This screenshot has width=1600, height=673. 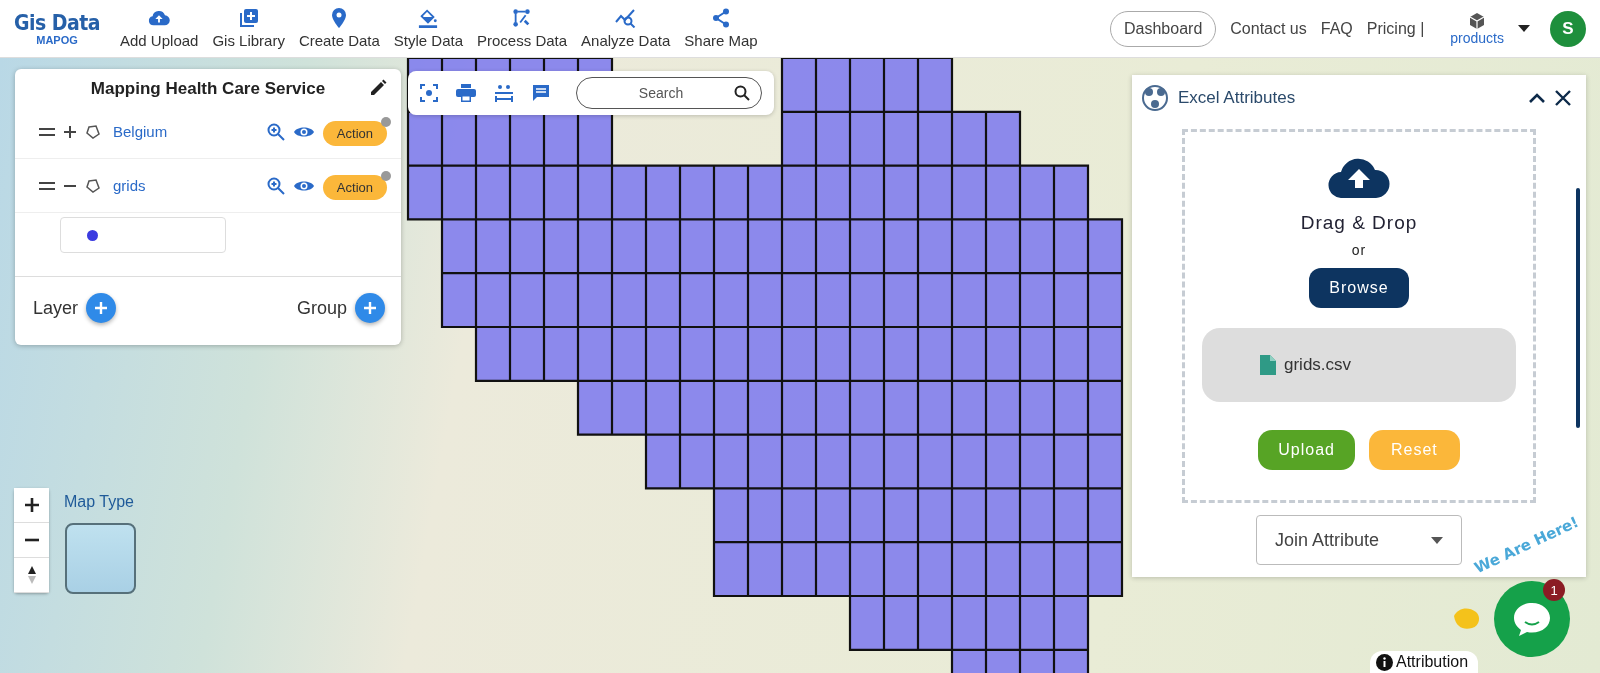 I want to click on measure-icon, so click(x=504, y=93).